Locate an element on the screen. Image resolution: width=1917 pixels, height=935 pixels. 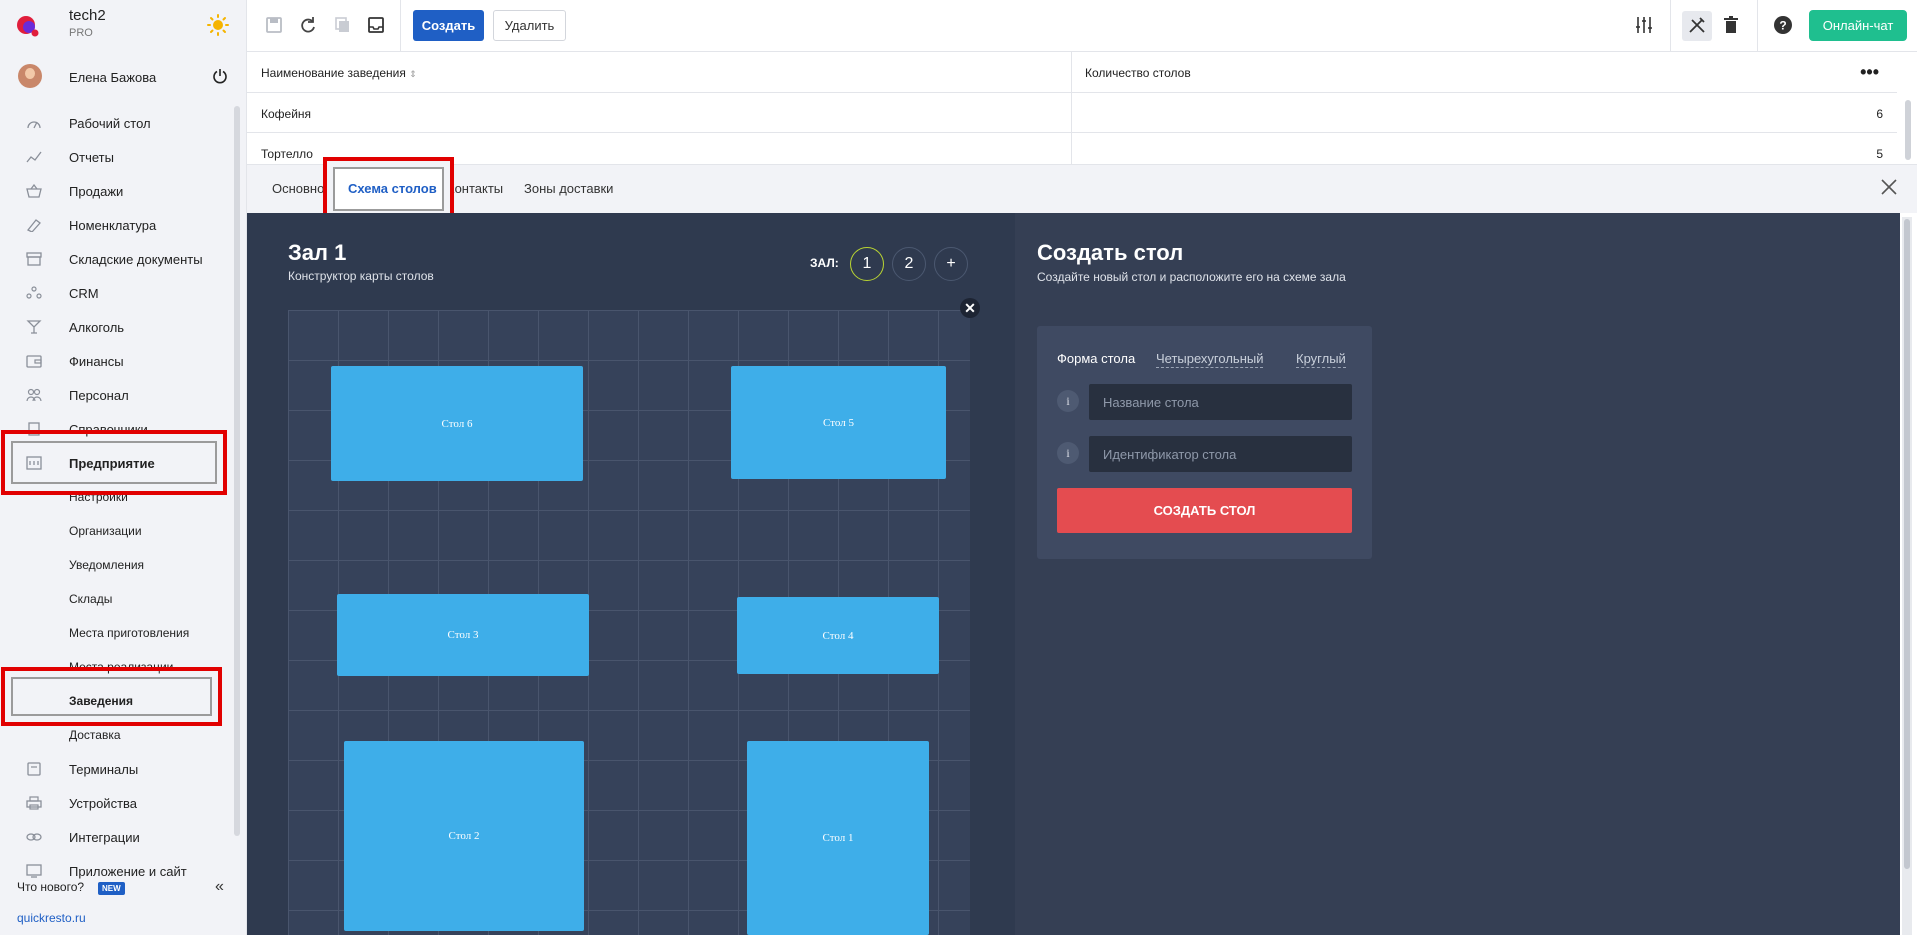
tag-icon is located at coordinates (33, 225).